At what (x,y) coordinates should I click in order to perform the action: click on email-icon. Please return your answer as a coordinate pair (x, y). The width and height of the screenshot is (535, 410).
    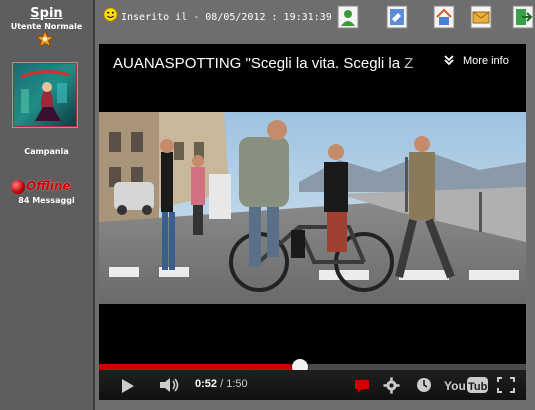
    Looking at the image, I should click on (481, 17).